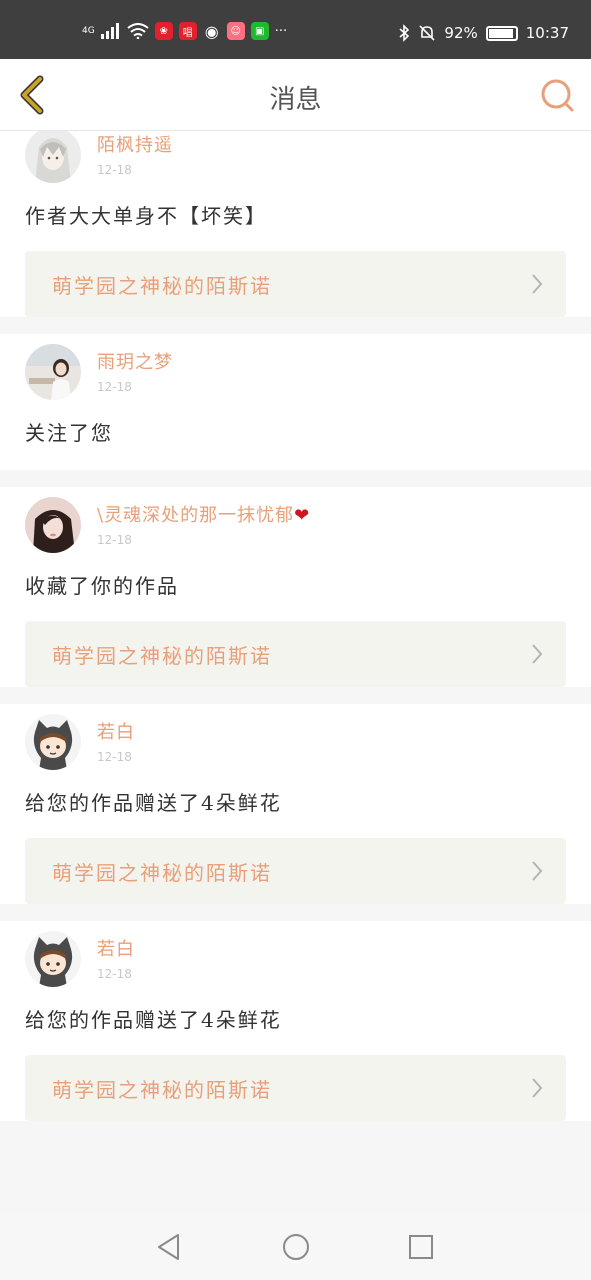  Describe the element at coordinates (203, 514) in the screenshot. I see `user-name: \灵魂深处的那一抹忧郁❤` at that location.